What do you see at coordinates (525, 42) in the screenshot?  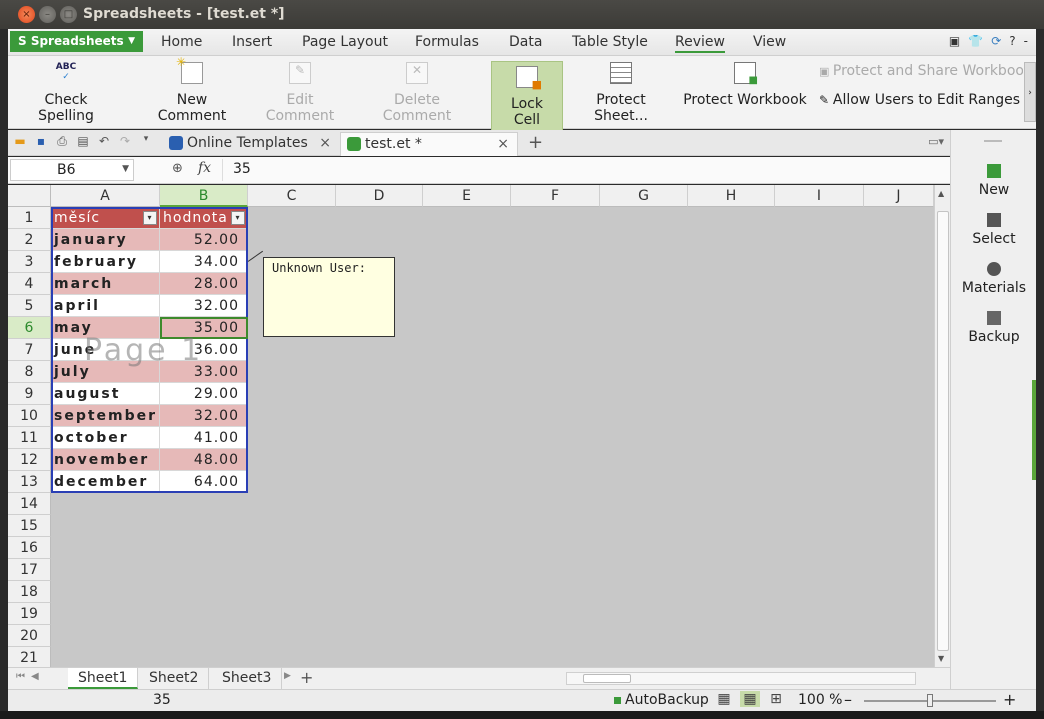 I see `menu-data: Data` at bounding box center [525, 42].